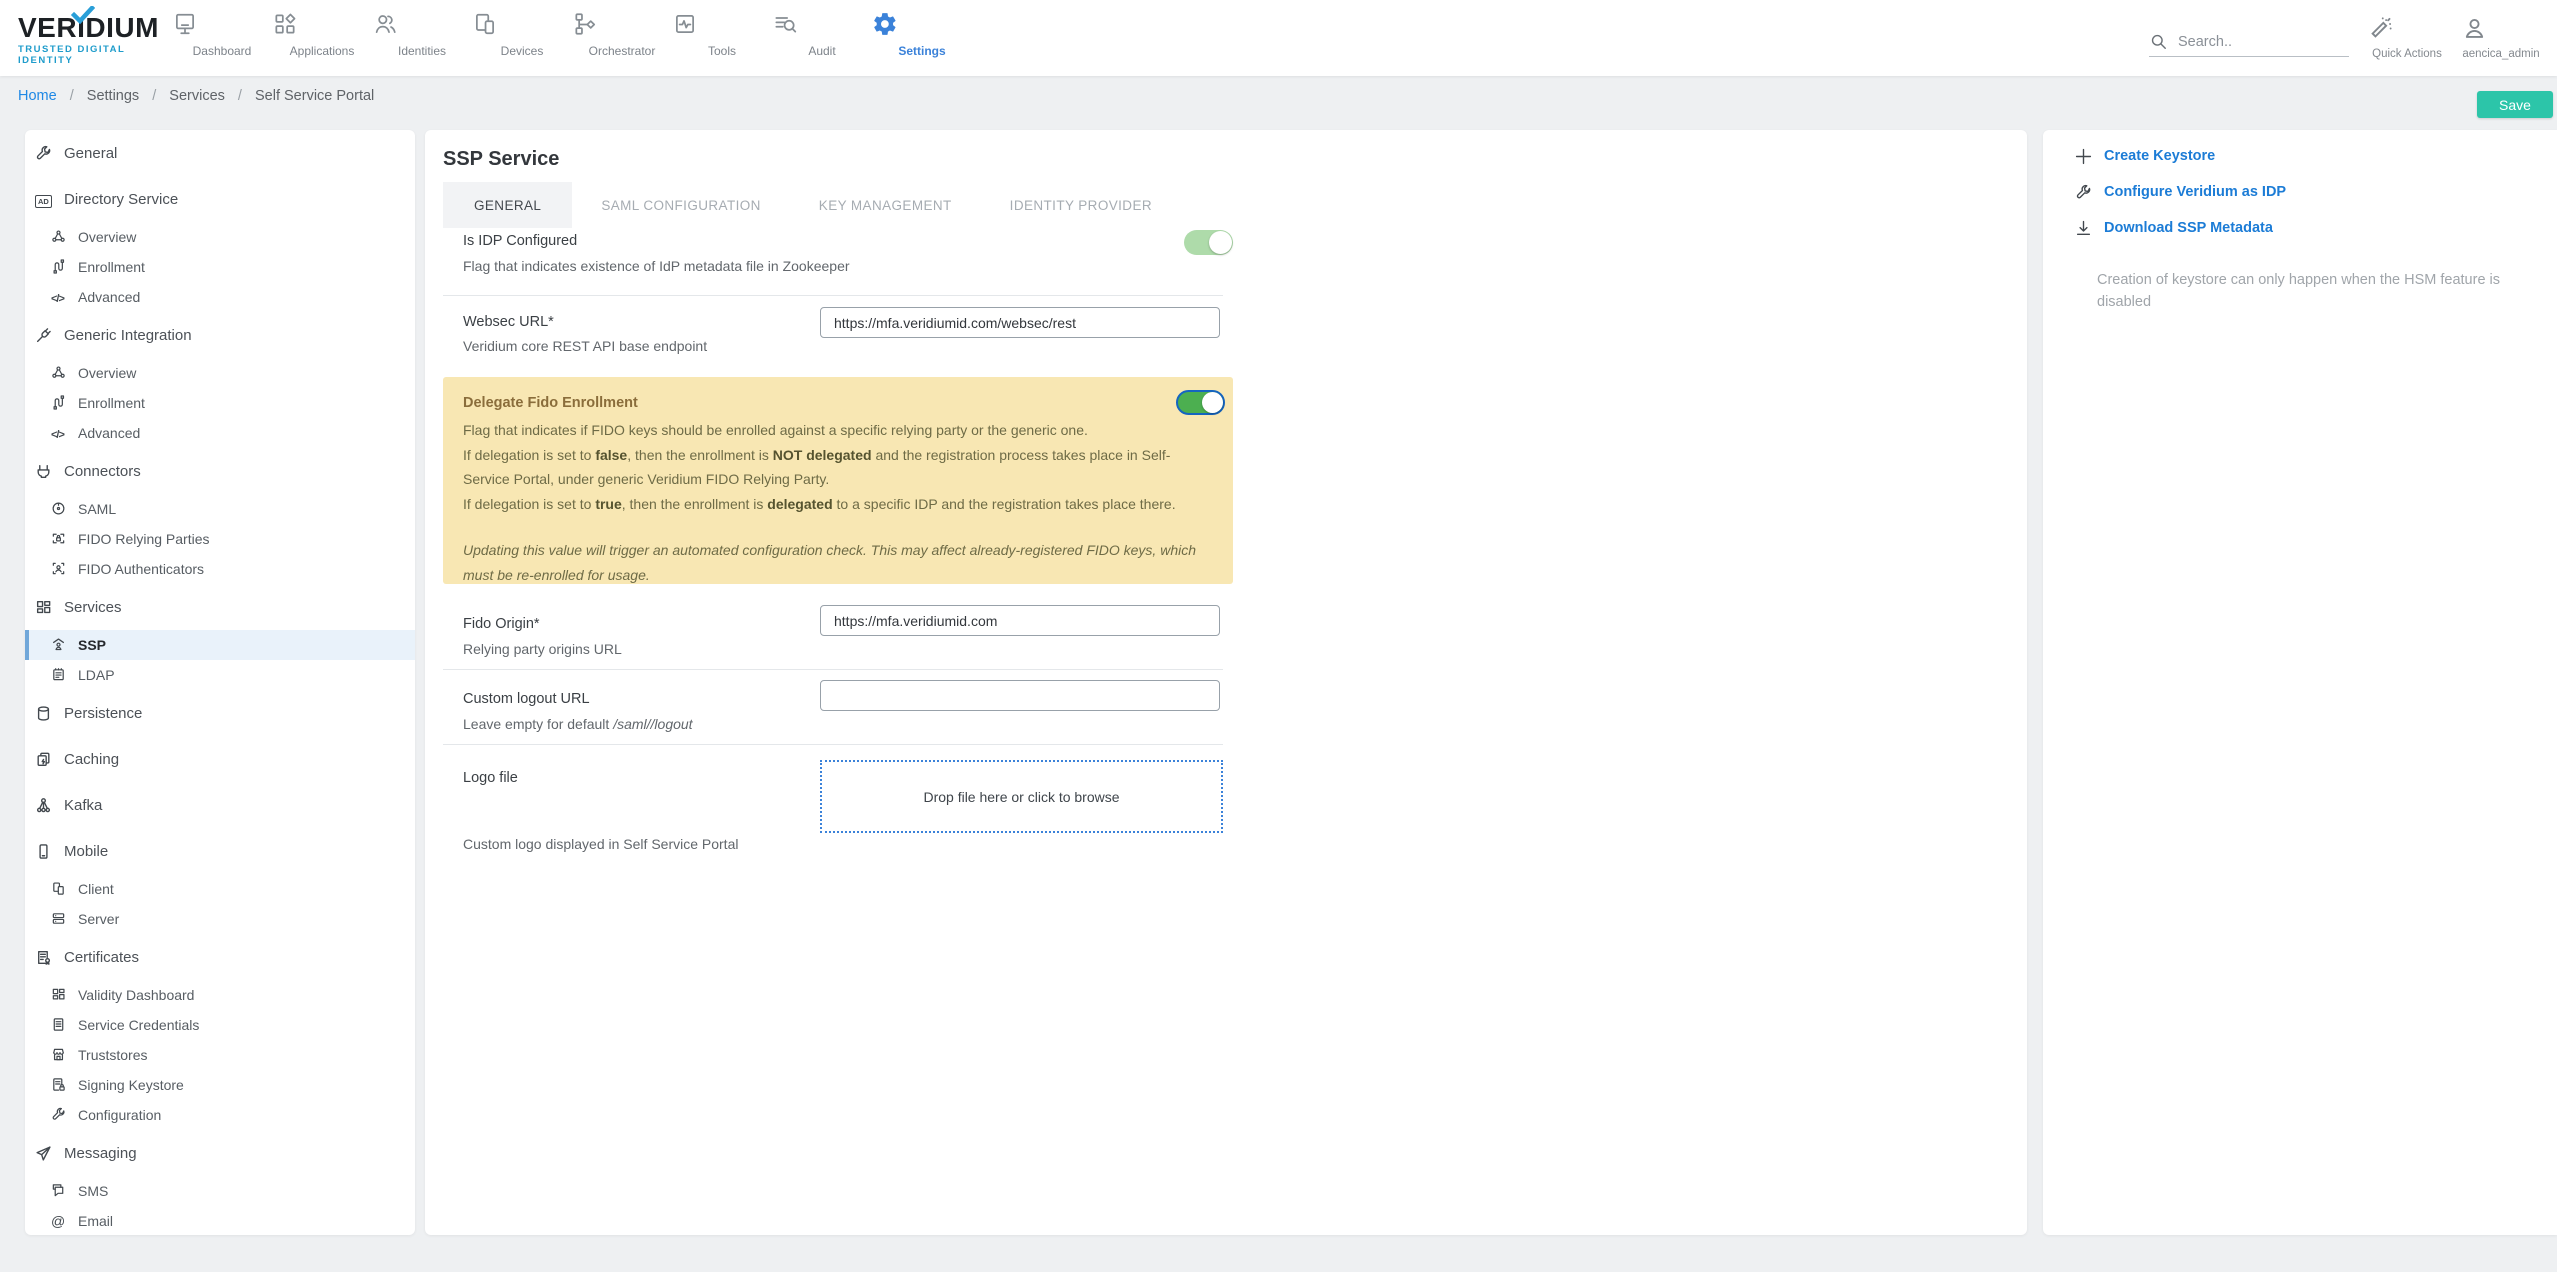 The image size is (2557, 1272). What do you see at coordinates (2501, 37) in the screenshot?
I see `user-menu: aencica_admin` at bounding box center [2501, 37].